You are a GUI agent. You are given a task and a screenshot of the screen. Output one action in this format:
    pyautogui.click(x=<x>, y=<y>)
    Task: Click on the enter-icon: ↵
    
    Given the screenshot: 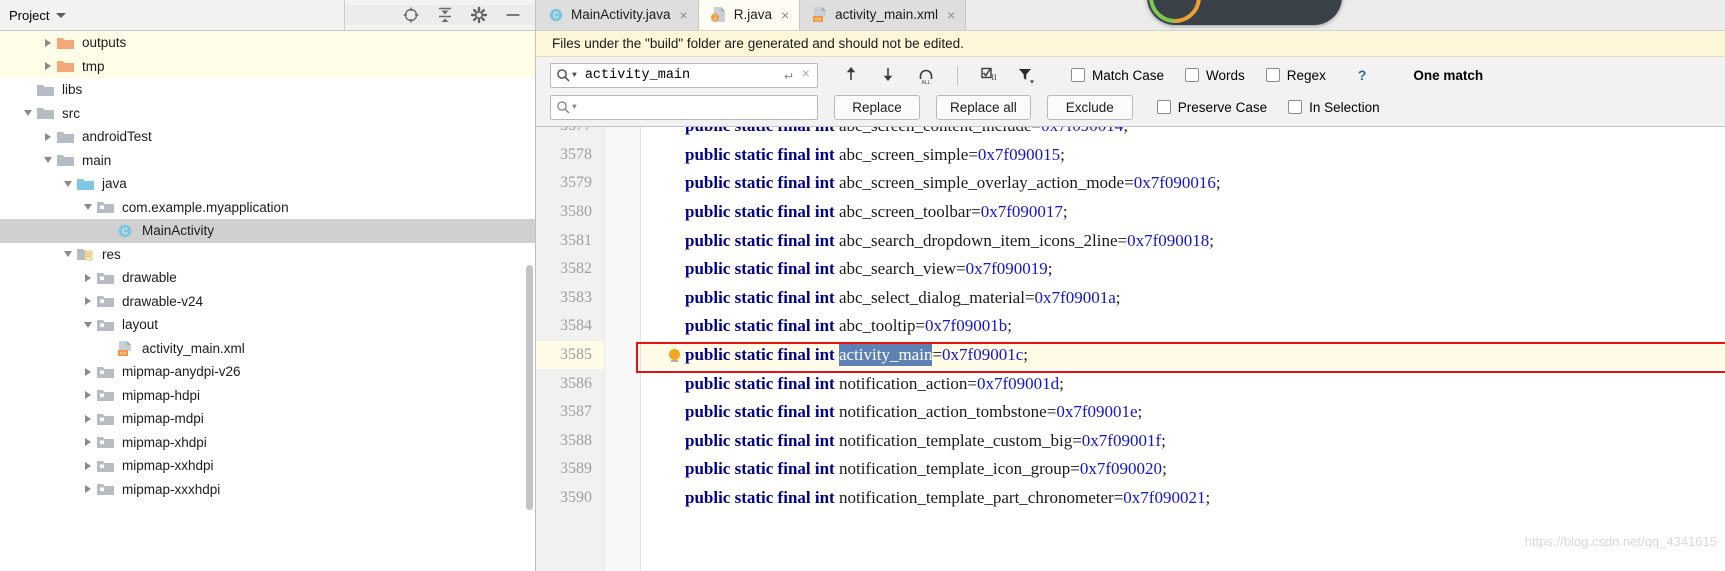 What is the action you would take?
    pyautogui.click(x=788, y=75)
    